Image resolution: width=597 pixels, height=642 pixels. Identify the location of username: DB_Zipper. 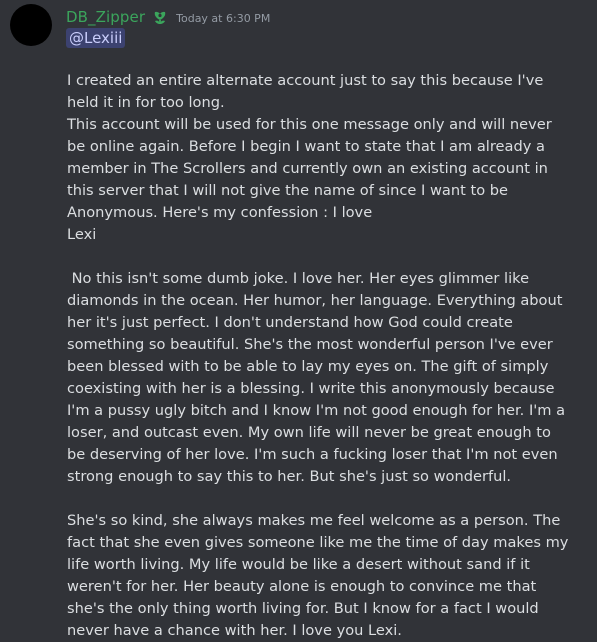
(105, 17).